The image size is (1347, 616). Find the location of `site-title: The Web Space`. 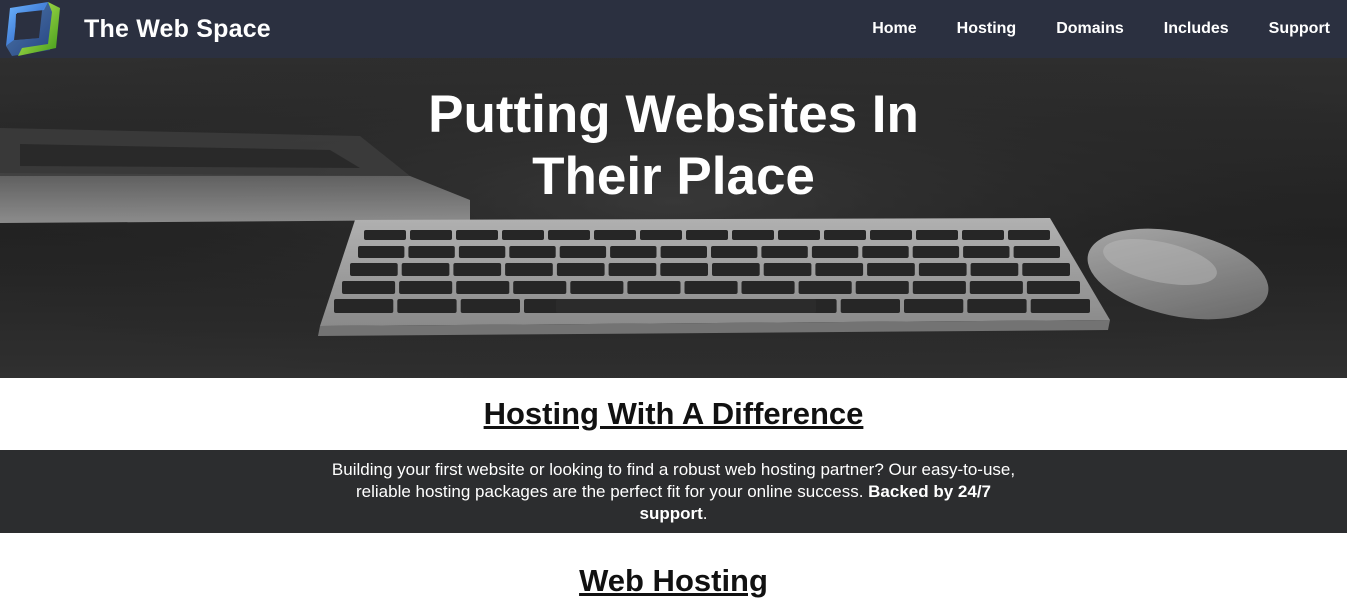

site-title: The Web Space is located at coordinates (177, 28).